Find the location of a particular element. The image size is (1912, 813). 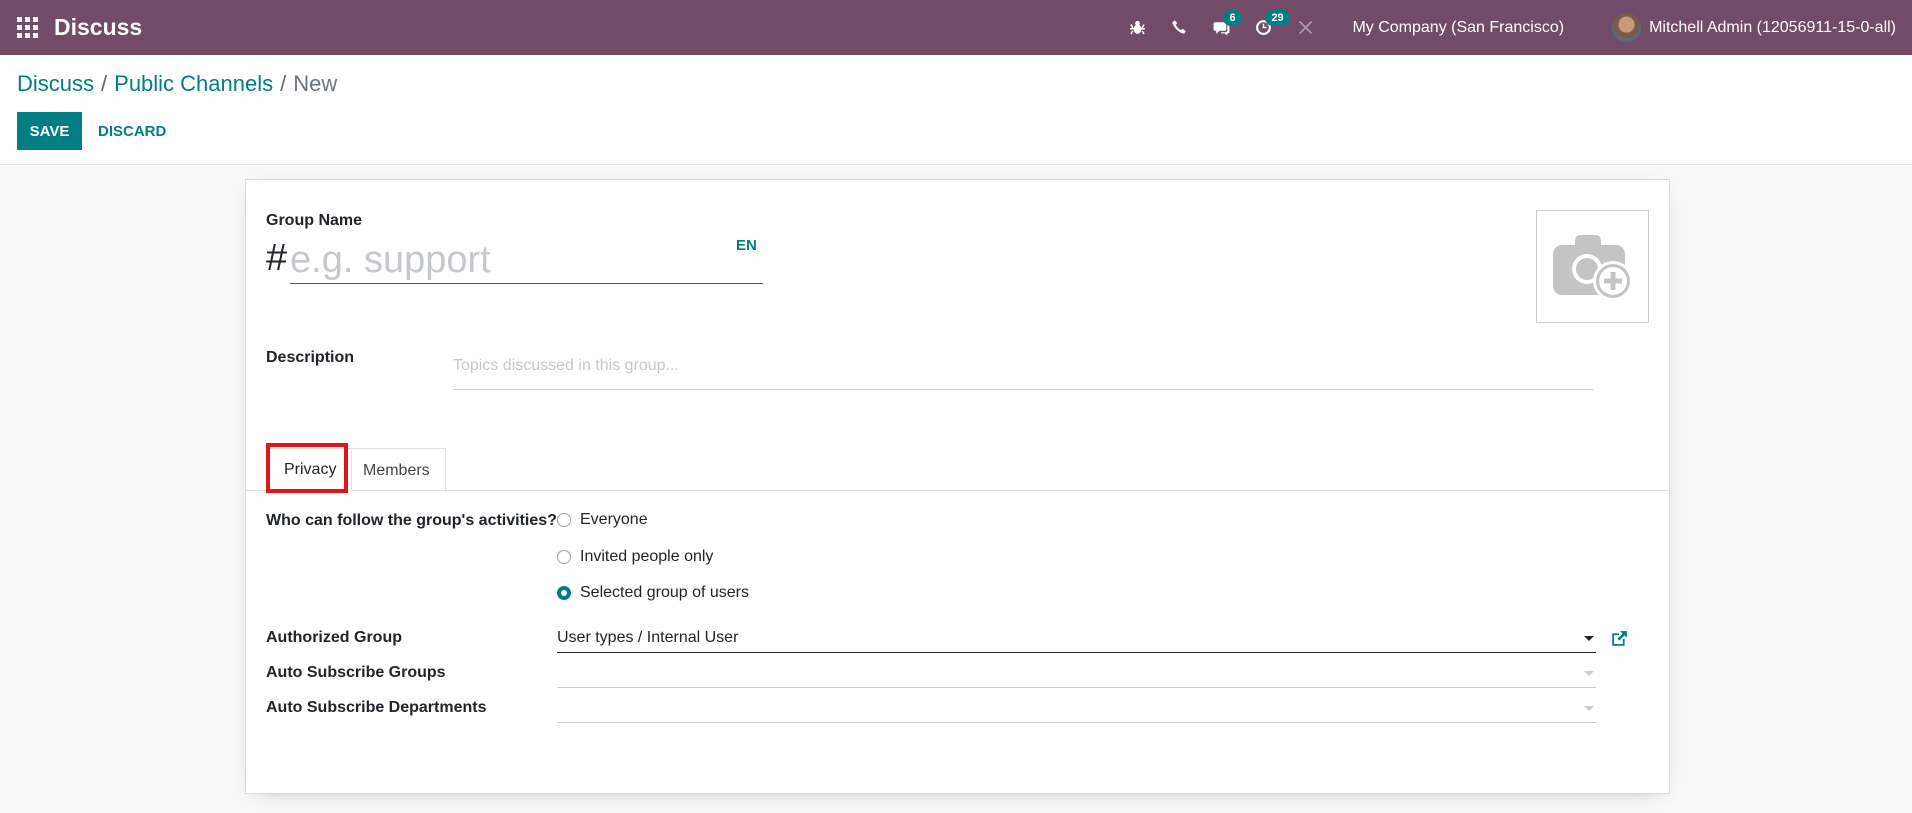

app-title: Discuss is located at coordinates (98, 27).